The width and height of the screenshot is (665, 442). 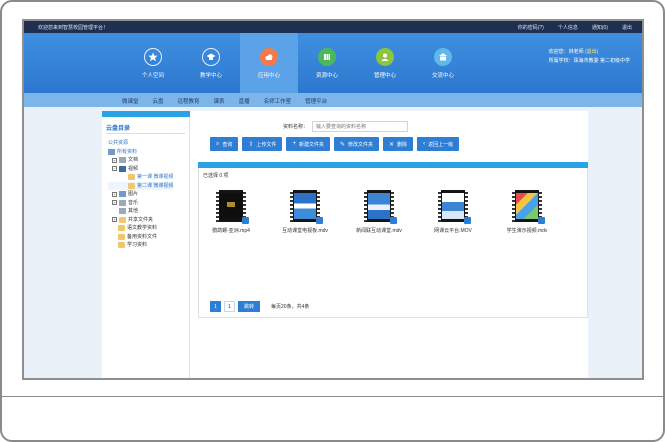 I want to click on subnav-clouddisk: 云盘, so click(x=158, y=101).